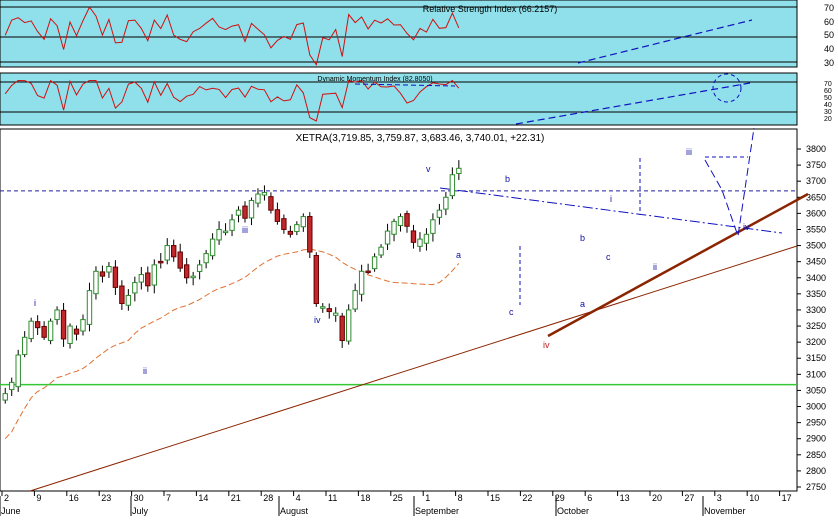 This screenshot has width=838, height=521. I want to click on y-tick-label: 3500, so click(816, 246).